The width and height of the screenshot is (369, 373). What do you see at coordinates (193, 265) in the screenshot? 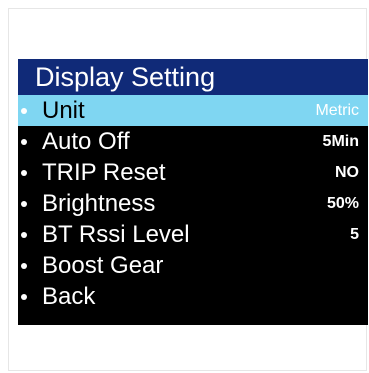
I see `menu-item-boost-gear: Boost Gear` at bounding box center [193, 265].